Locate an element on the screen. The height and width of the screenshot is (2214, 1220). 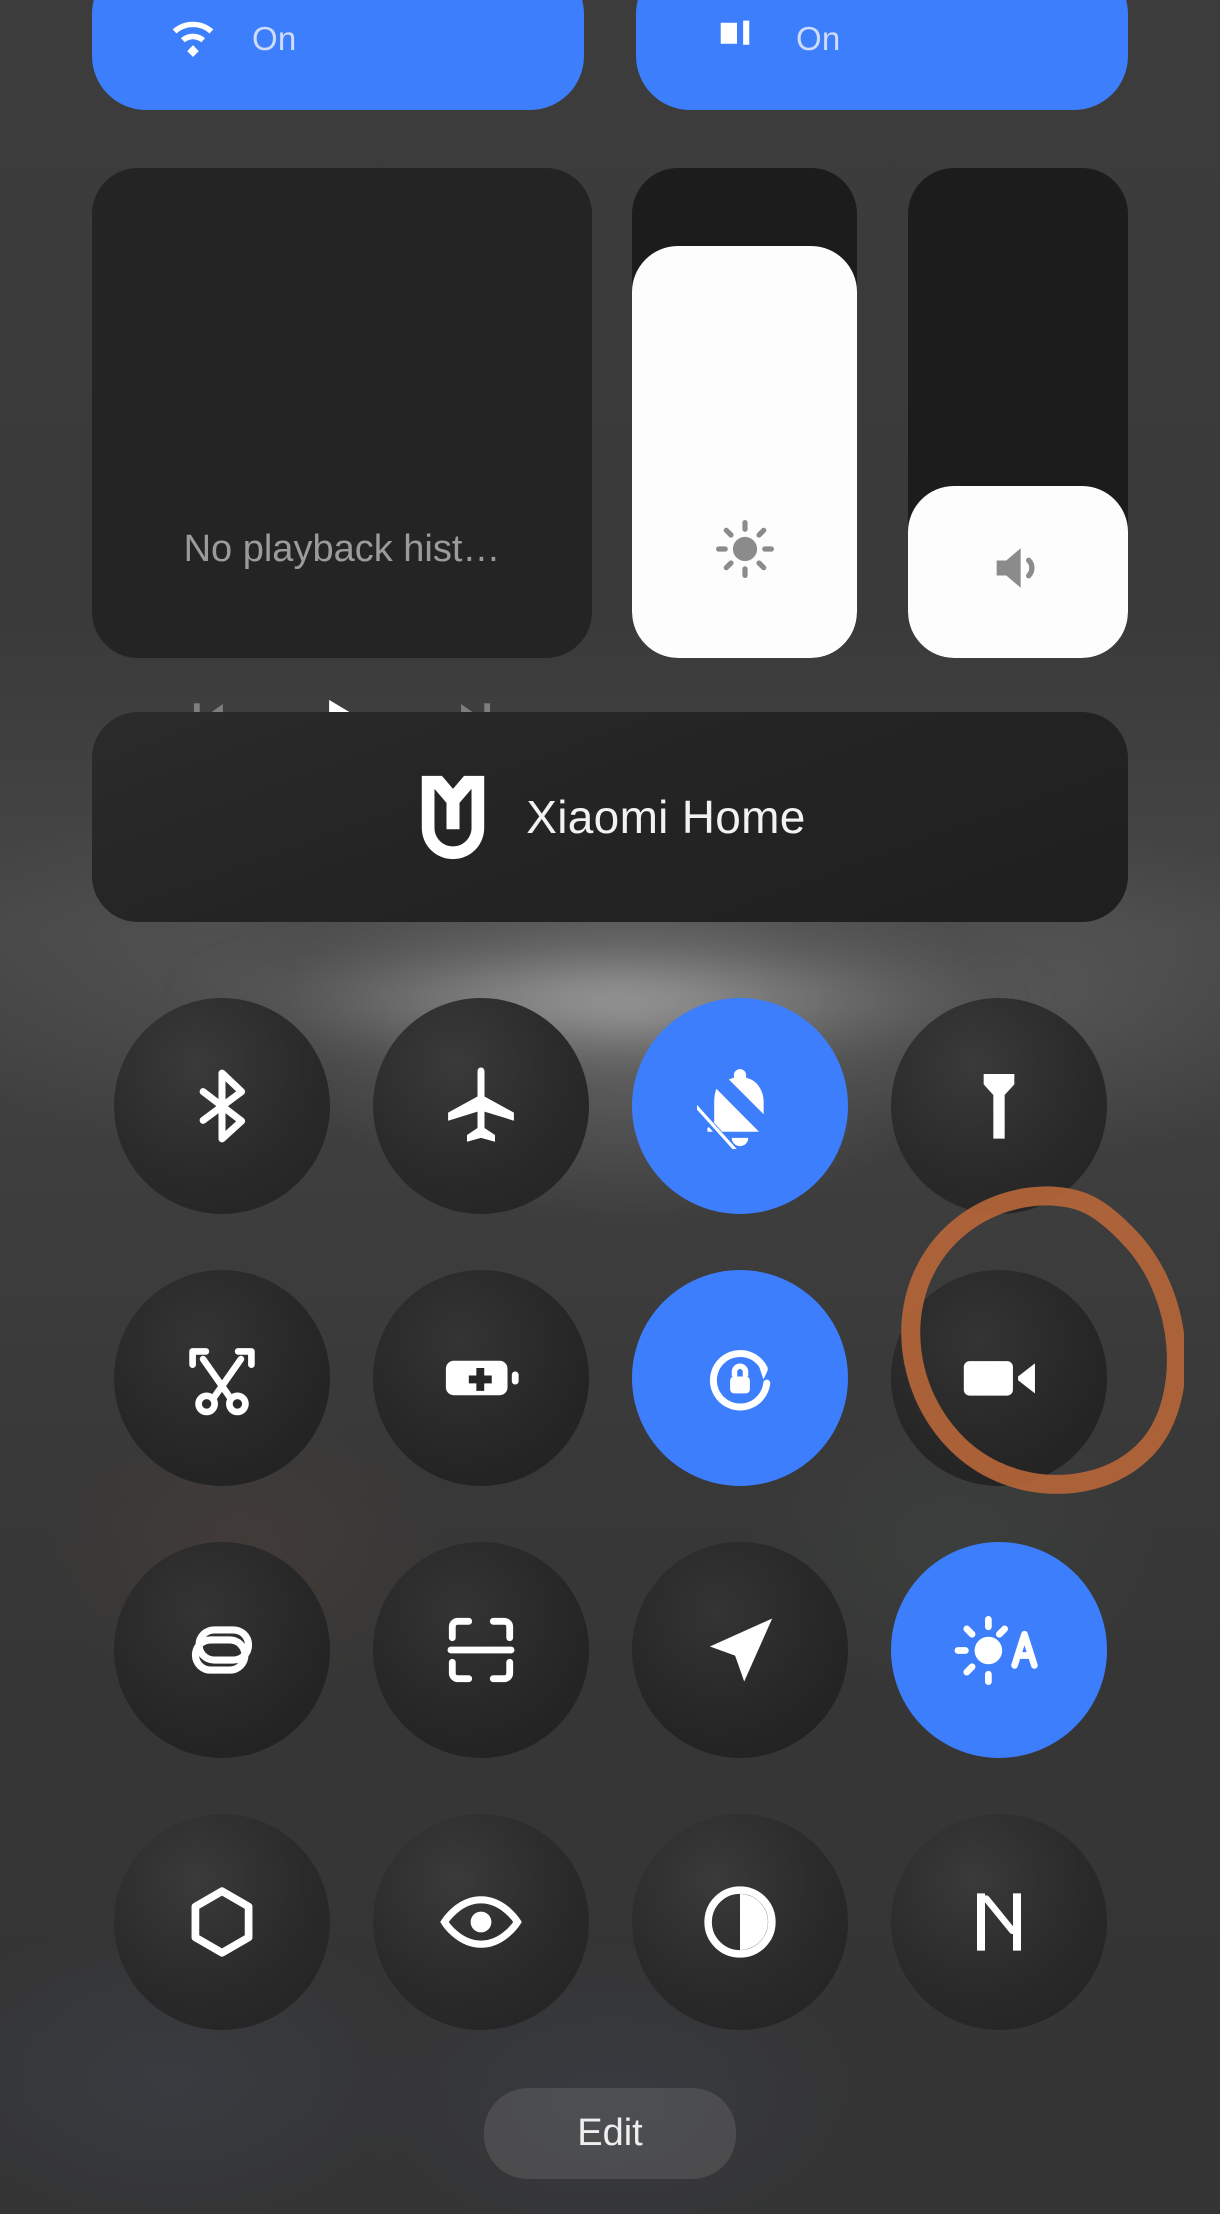
video-camera-icon is located at coordinates (999, 1378).